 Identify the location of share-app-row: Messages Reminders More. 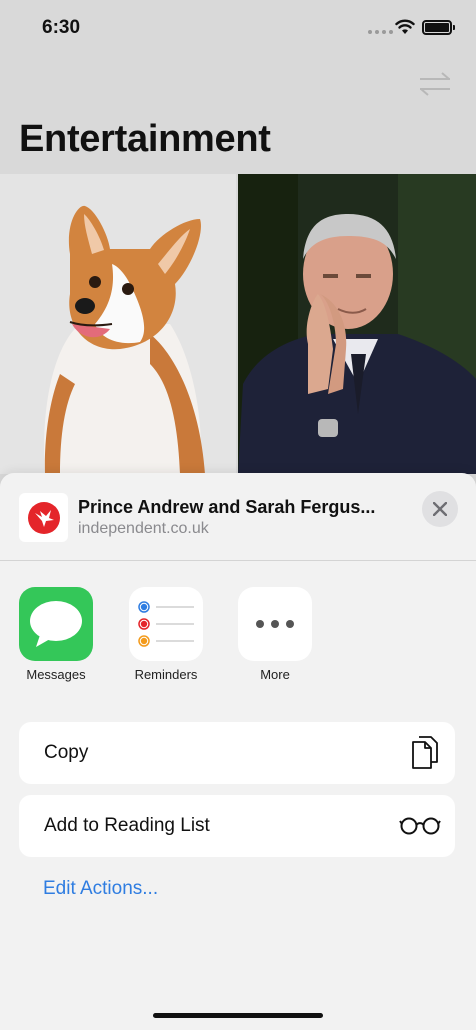
(238, 637).